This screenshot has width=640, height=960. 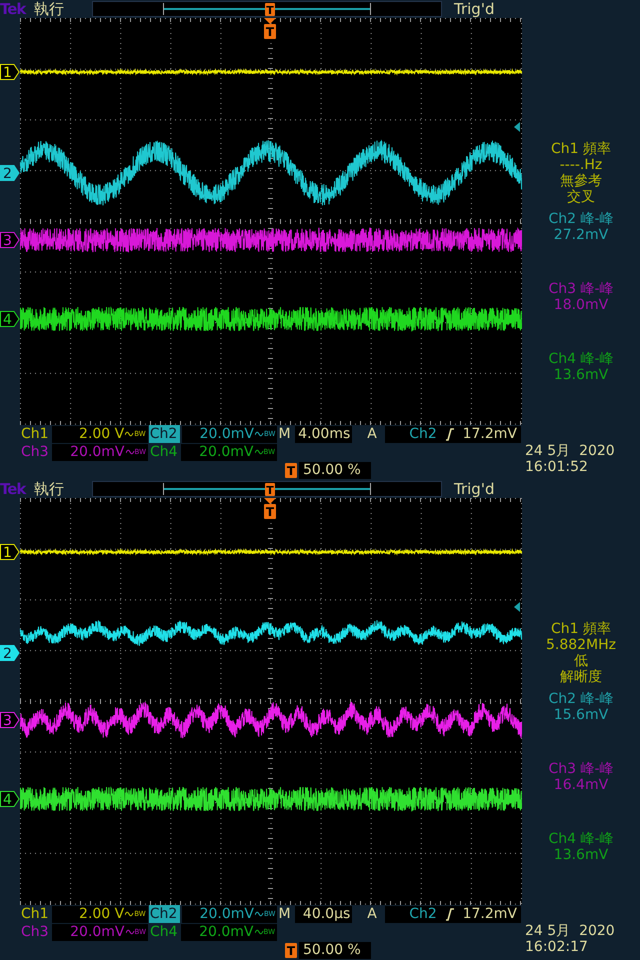 I want to click on measurement-value: 5.882MHz, so click(x=581, y=645).